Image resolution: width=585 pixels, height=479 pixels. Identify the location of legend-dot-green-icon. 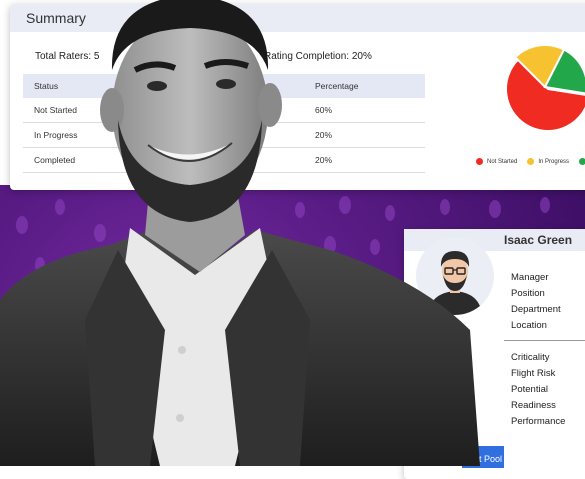
(582, 161).